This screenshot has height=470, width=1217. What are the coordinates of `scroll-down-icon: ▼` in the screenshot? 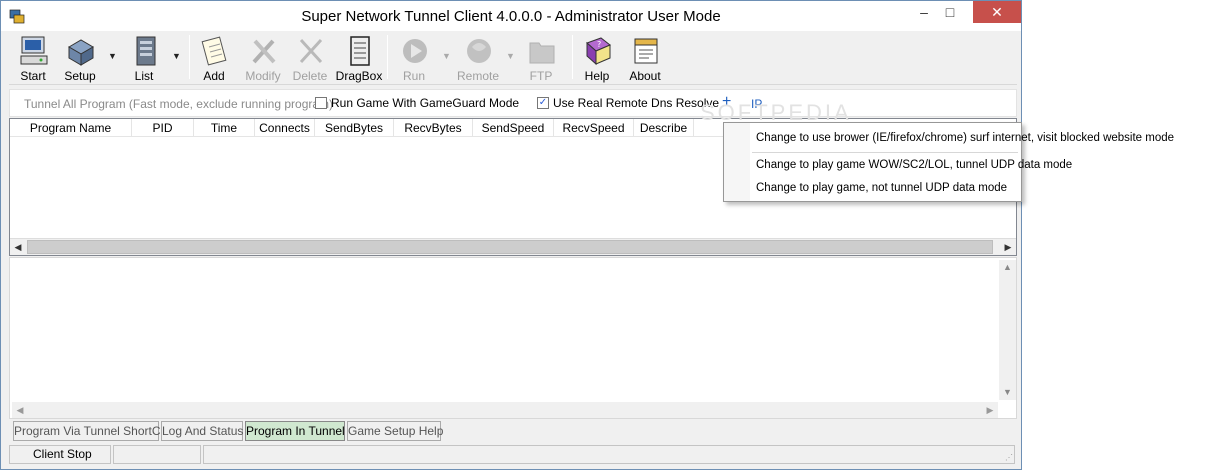 It's located at (1007, 392).